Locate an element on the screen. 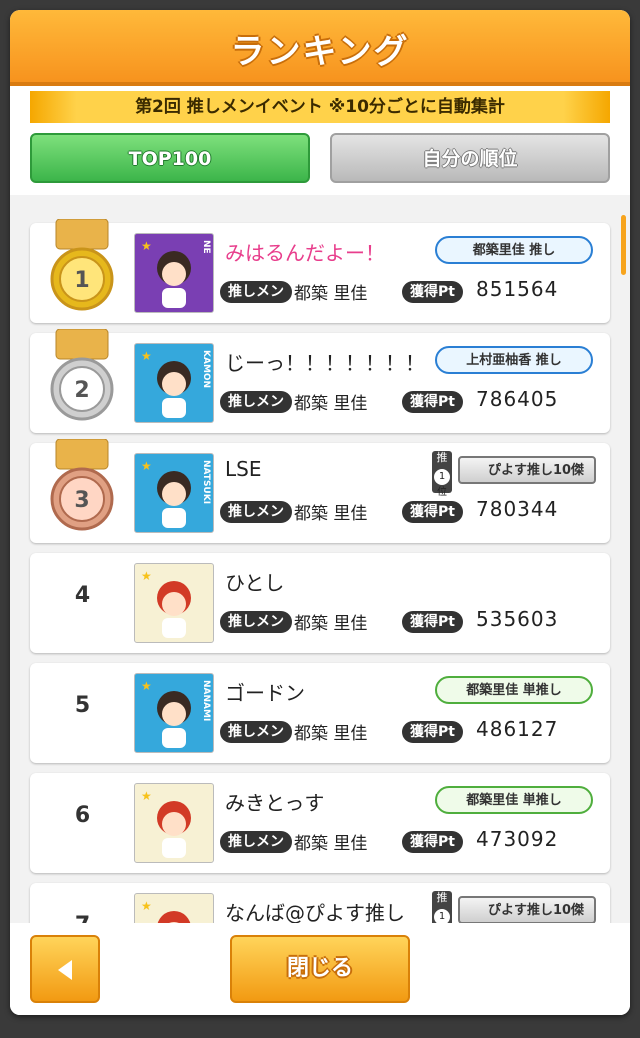 This screenshot has width=640, height=1038. medal-icon: 1 is located at coordinates (82, 265).